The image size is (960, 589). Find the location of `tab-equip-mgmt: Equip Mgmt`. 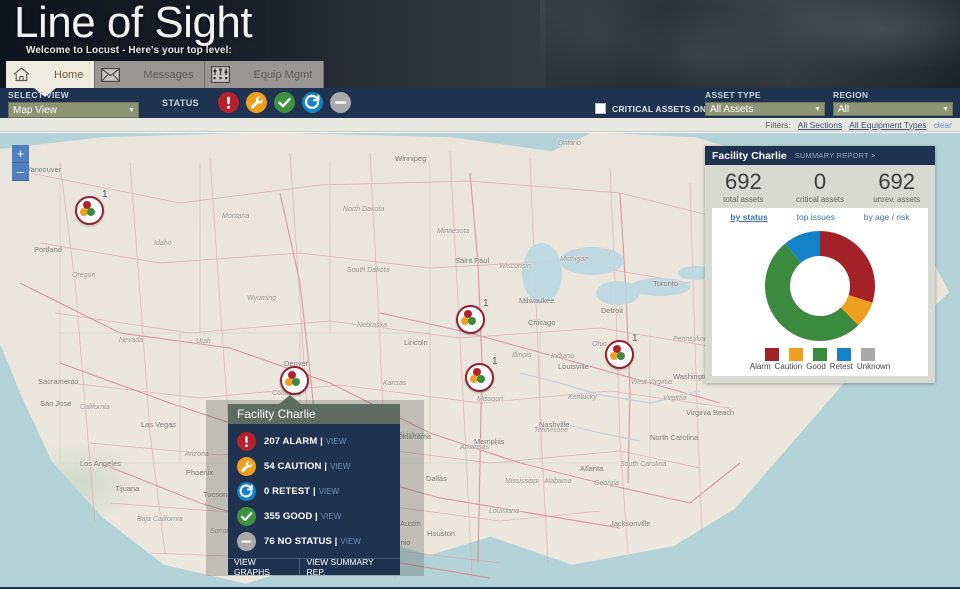

tab-equip-mgmt: Equip Mgmt is located at coordinates (265, 74).